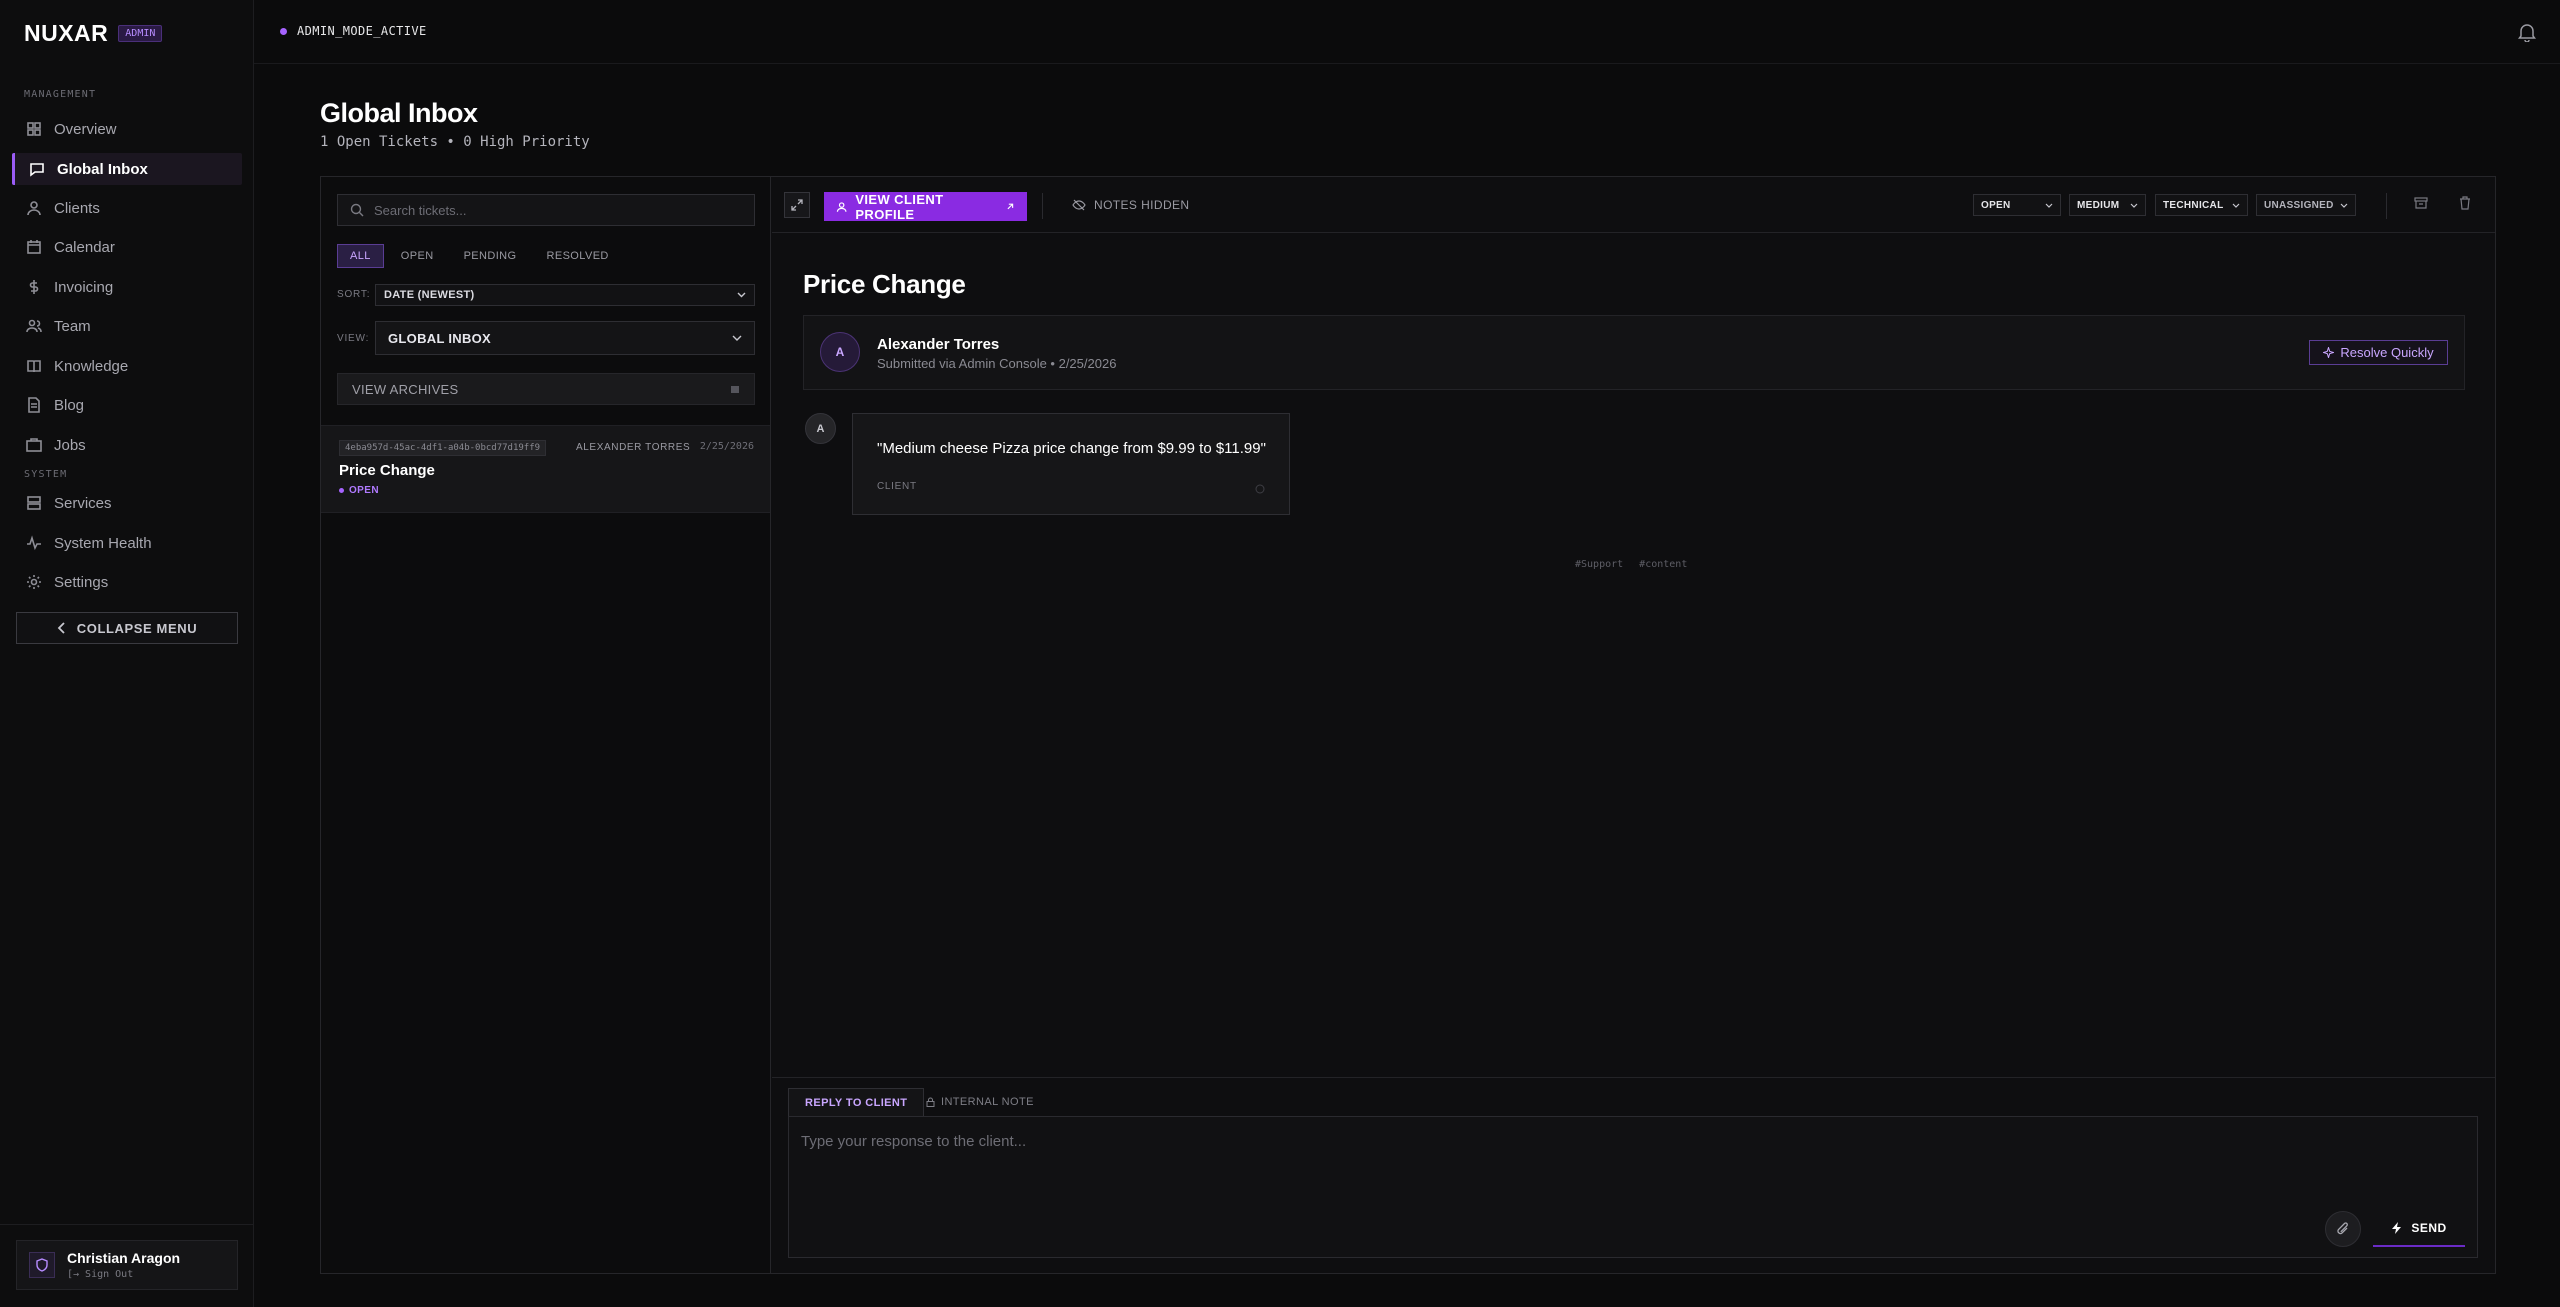  I want to click on briefcase-icon, so click(34, 445).